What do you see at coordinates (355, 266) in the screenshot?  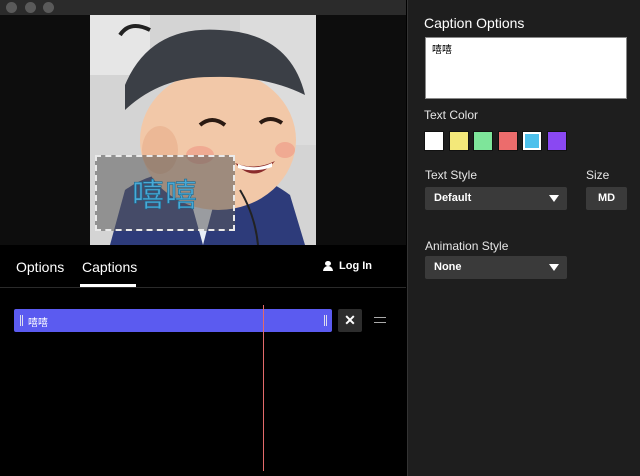 I see `login-label: Log In` at bounding box center [355, 266].